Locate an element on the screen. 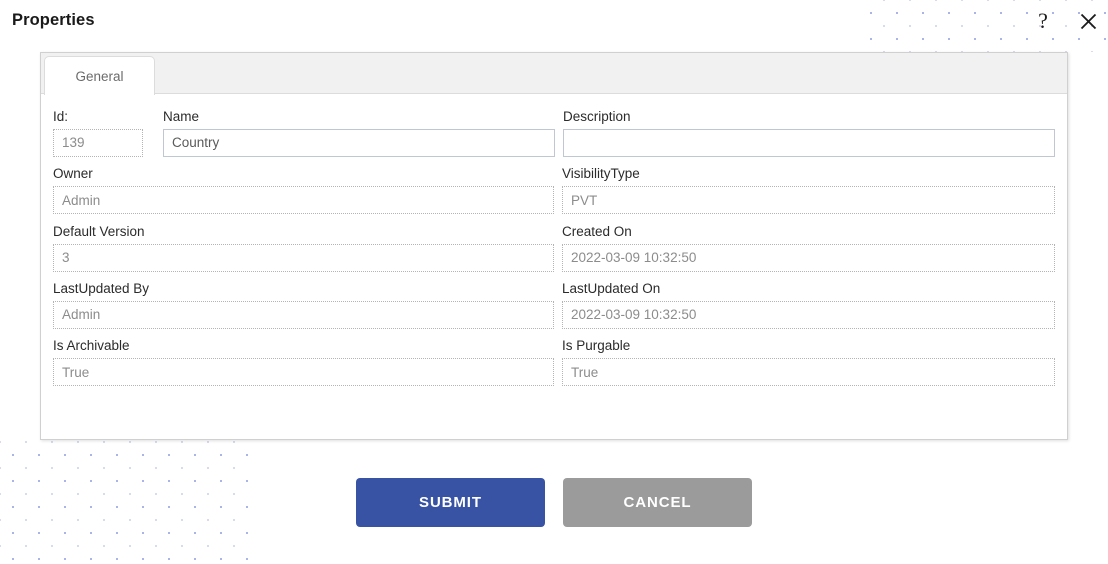 This screenshot has height=564, width=1108. label-is-archivable: Is Archivable is located at coordinates (91, 346).